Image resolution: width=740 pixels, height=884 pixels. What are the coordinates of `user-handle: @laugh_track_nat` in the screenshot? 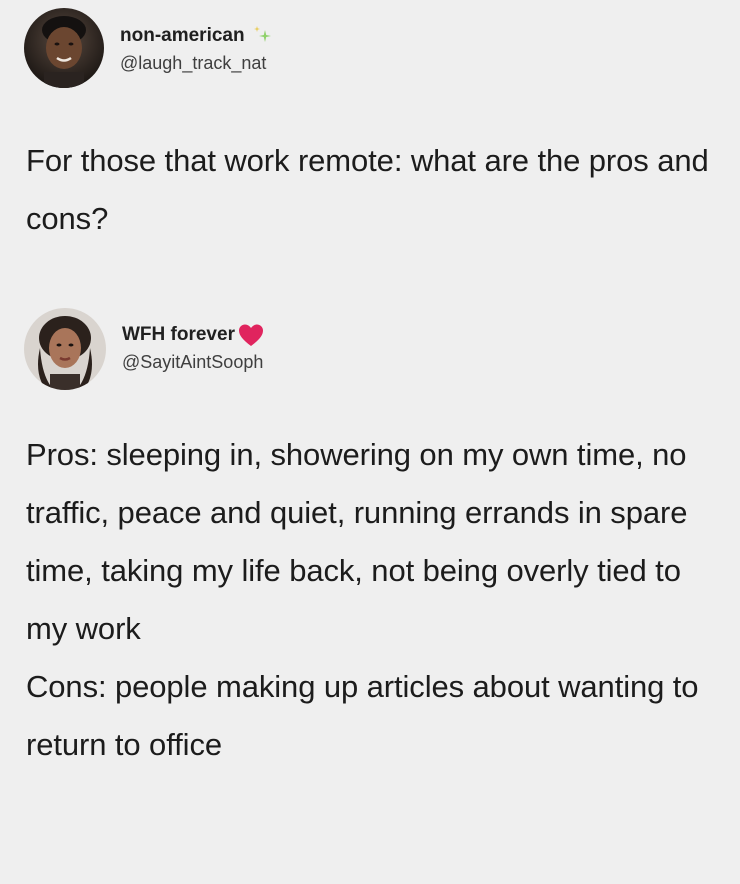 It's located at (197, 63).